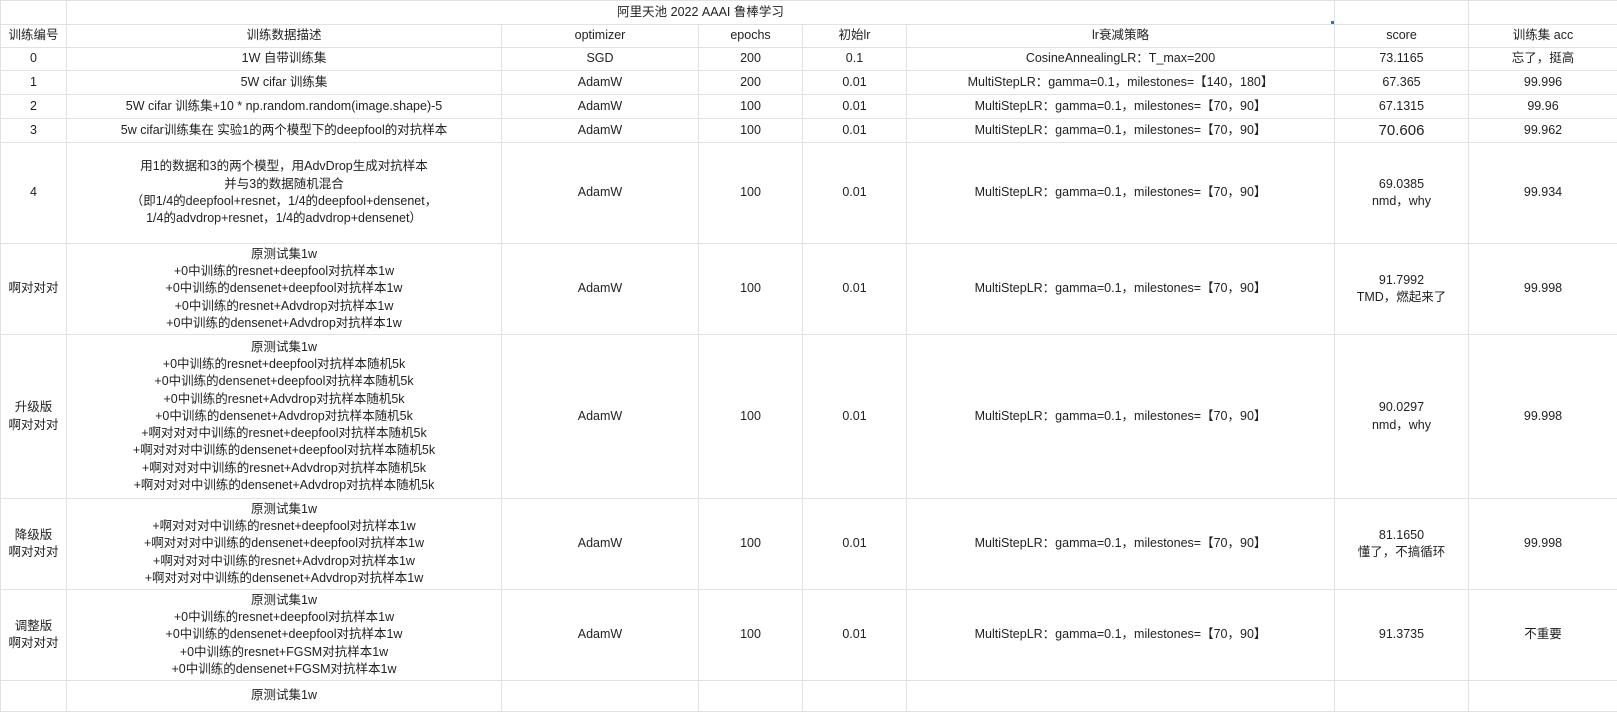 This screenshot has width=1617, height=712. What do you see at coordinates (1402, 193) in the screenshot?
I see `cell-score: 69.0385nmd，why` at bounding box center [1402, 193].